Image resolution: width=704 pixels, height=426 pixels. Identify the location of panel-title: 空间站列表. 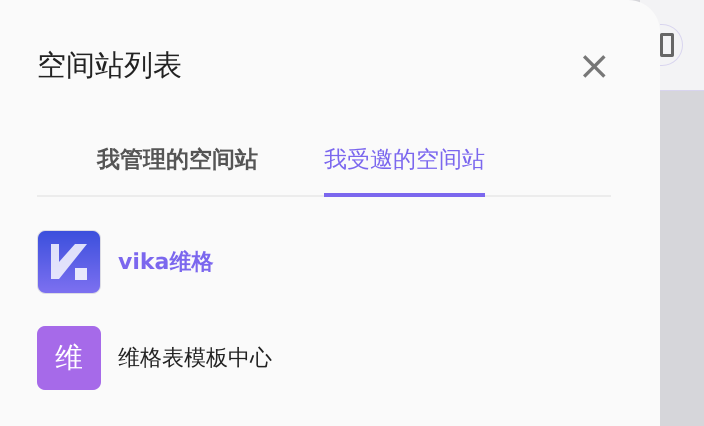
(109, 65).